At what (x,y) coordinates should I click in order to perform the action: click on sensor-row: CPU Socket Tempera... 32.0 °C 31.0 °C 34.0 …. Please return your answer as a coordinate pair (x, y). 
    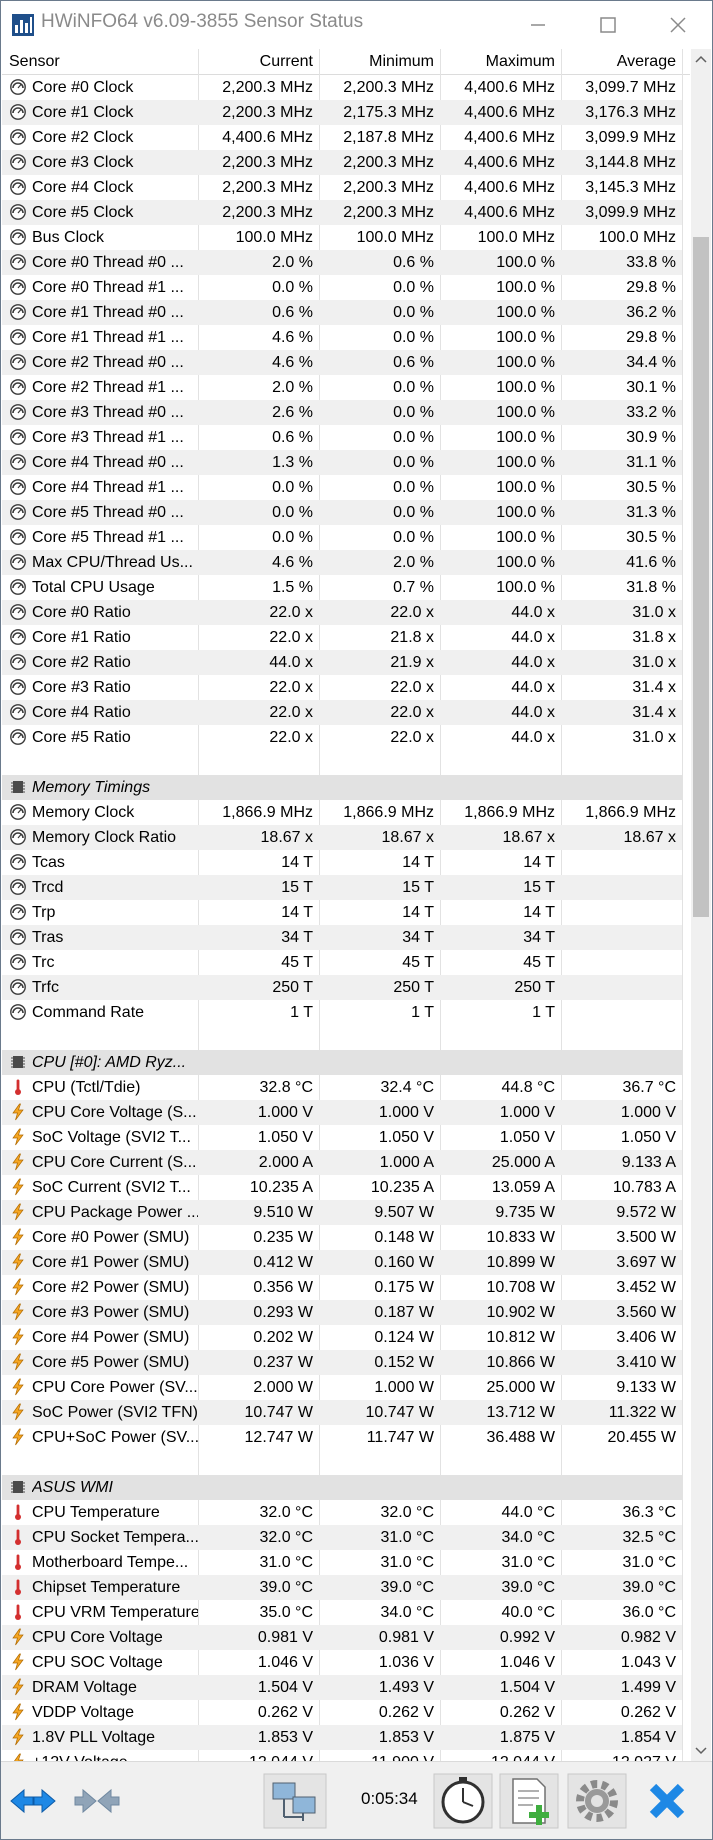
    Looking at the image, I should click on (342, 1537).